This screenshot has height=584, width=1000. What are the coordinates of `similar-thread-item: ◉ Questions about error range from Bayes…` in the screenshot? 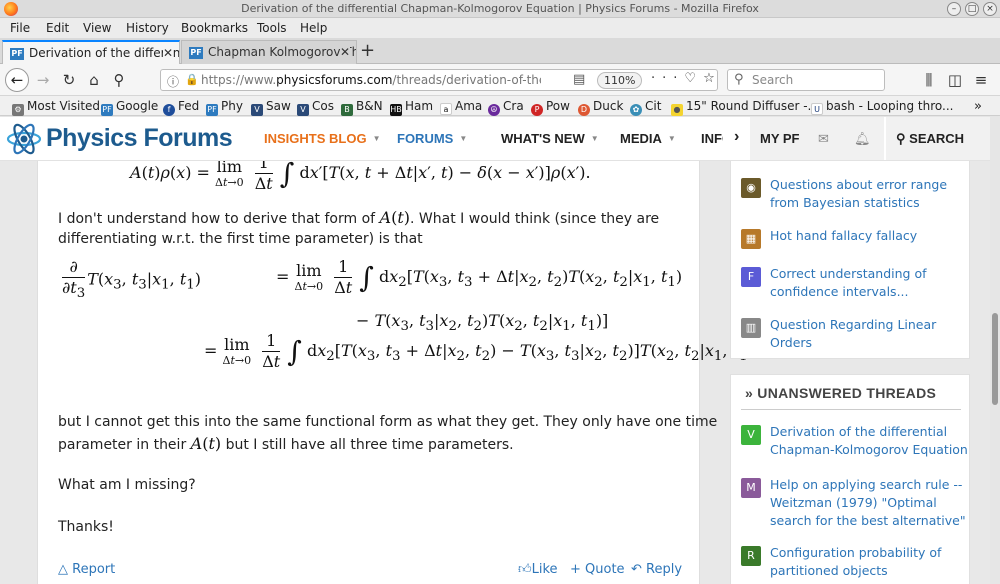 It's located at (853, 196).